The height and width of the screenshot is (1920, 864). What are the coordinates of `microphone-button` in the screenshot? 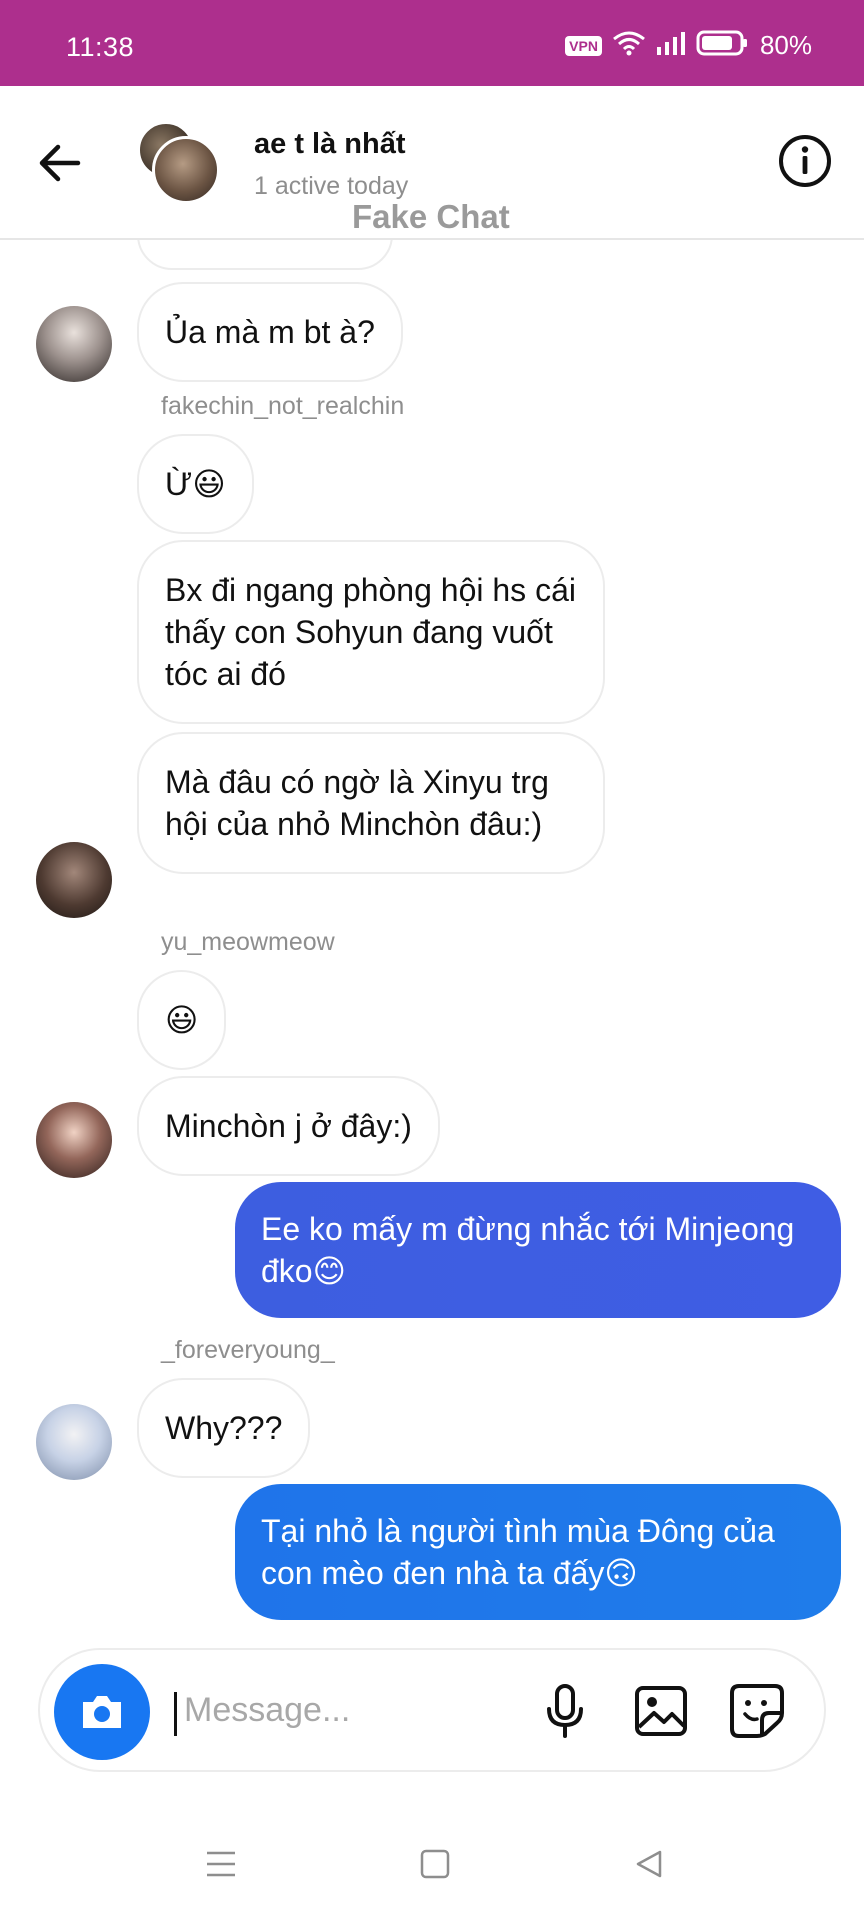 It's located at (565, 1711).